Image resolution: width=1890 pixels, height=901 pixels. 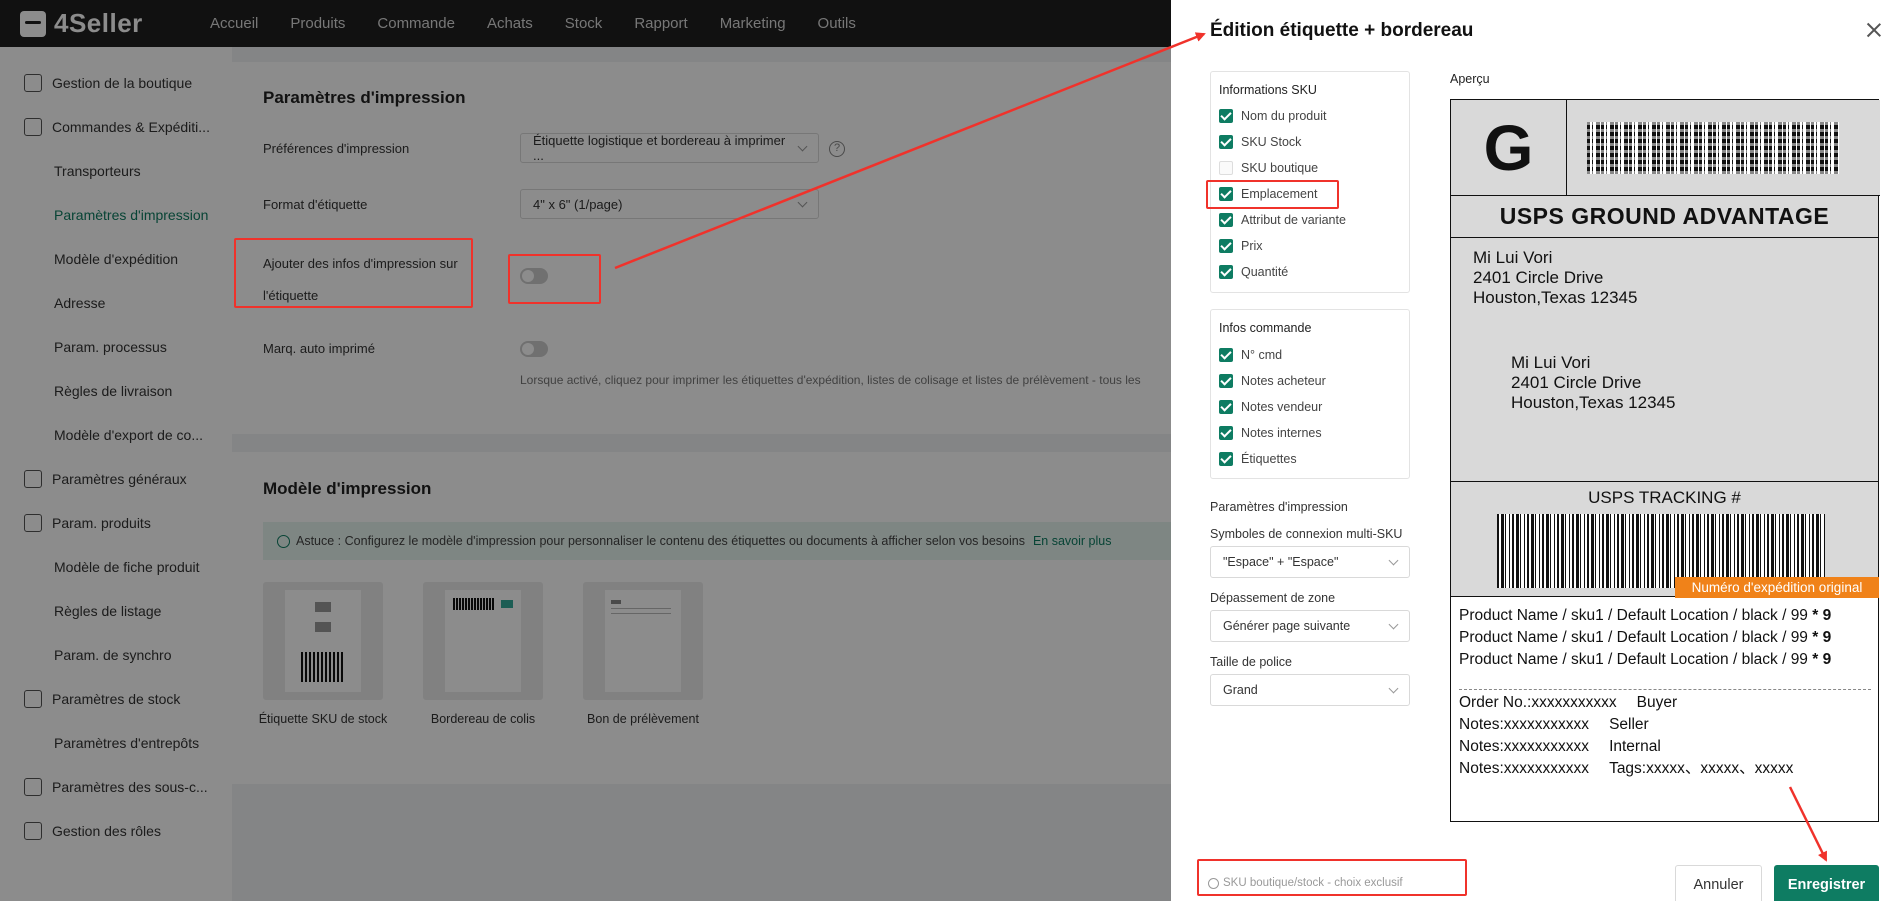 I want to click on checkbox-unchecked-icon, so click(x=1226, y=168).